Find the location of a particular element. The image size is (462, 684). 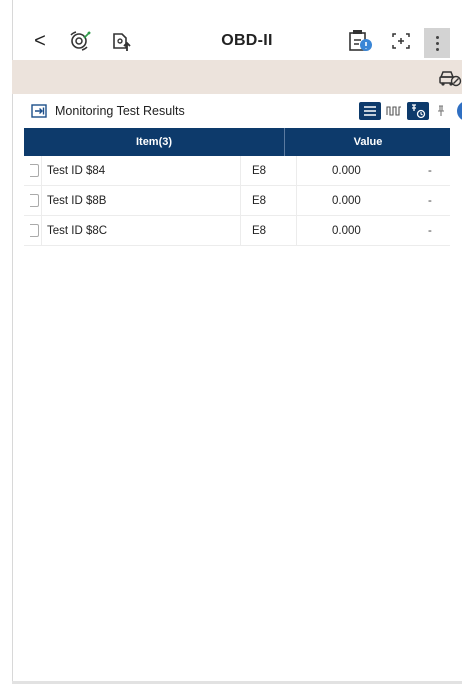

waveform-view-button is located at coordinates (394, 111).